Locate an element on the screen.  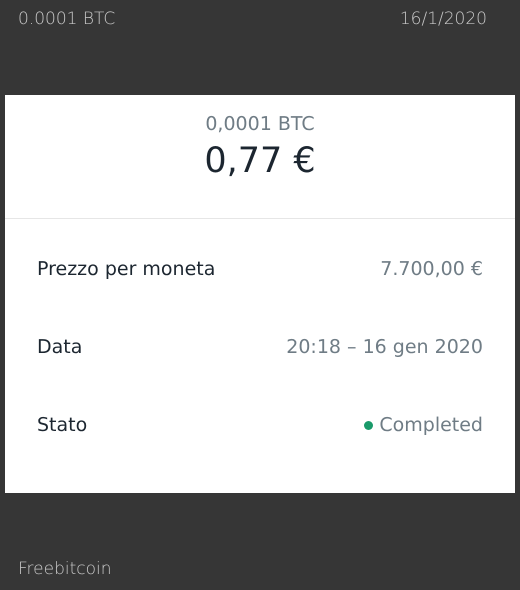
fiat-amount: 0,77 € is located at coordinates (260, 161).